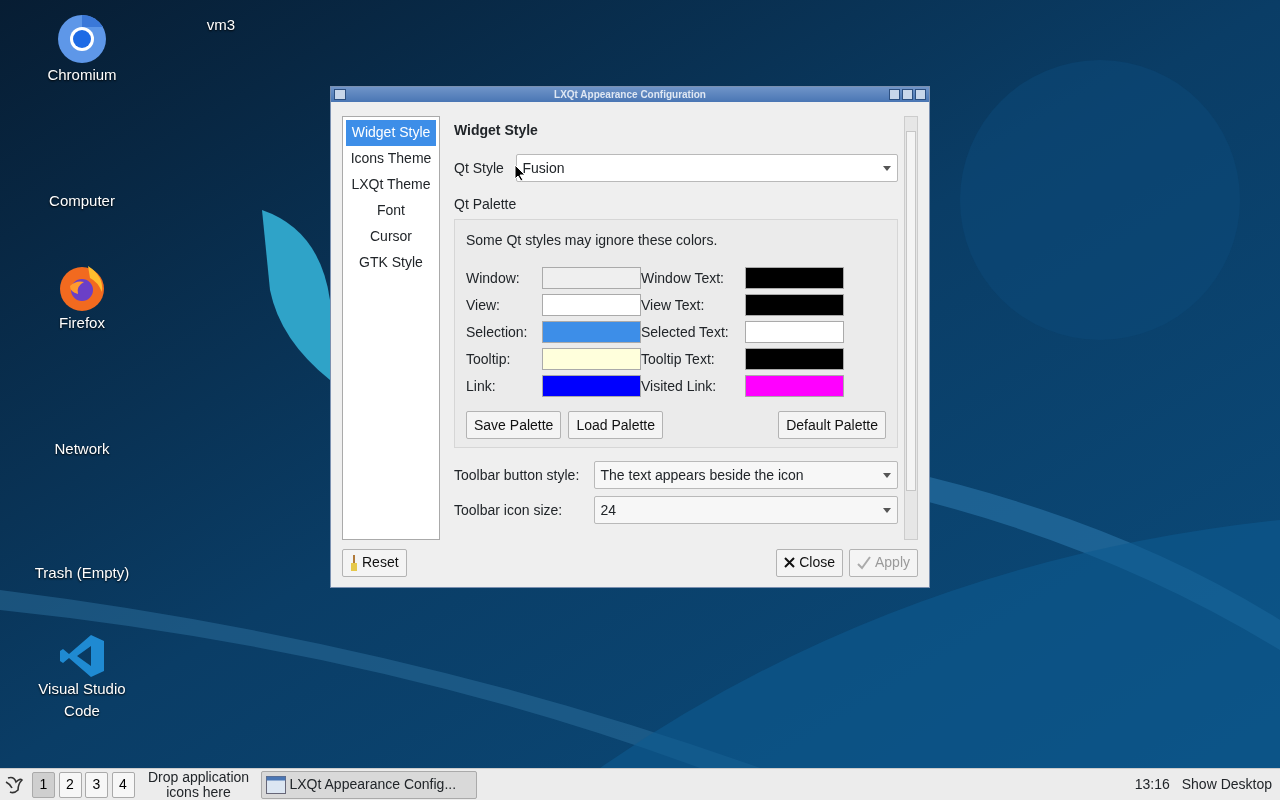 This screenshot has height=800, width=1280. What do you see at coordinates (479, 168) in the screenshot?
I see `field-label: Qt Style` at bounding box center [479, 168].